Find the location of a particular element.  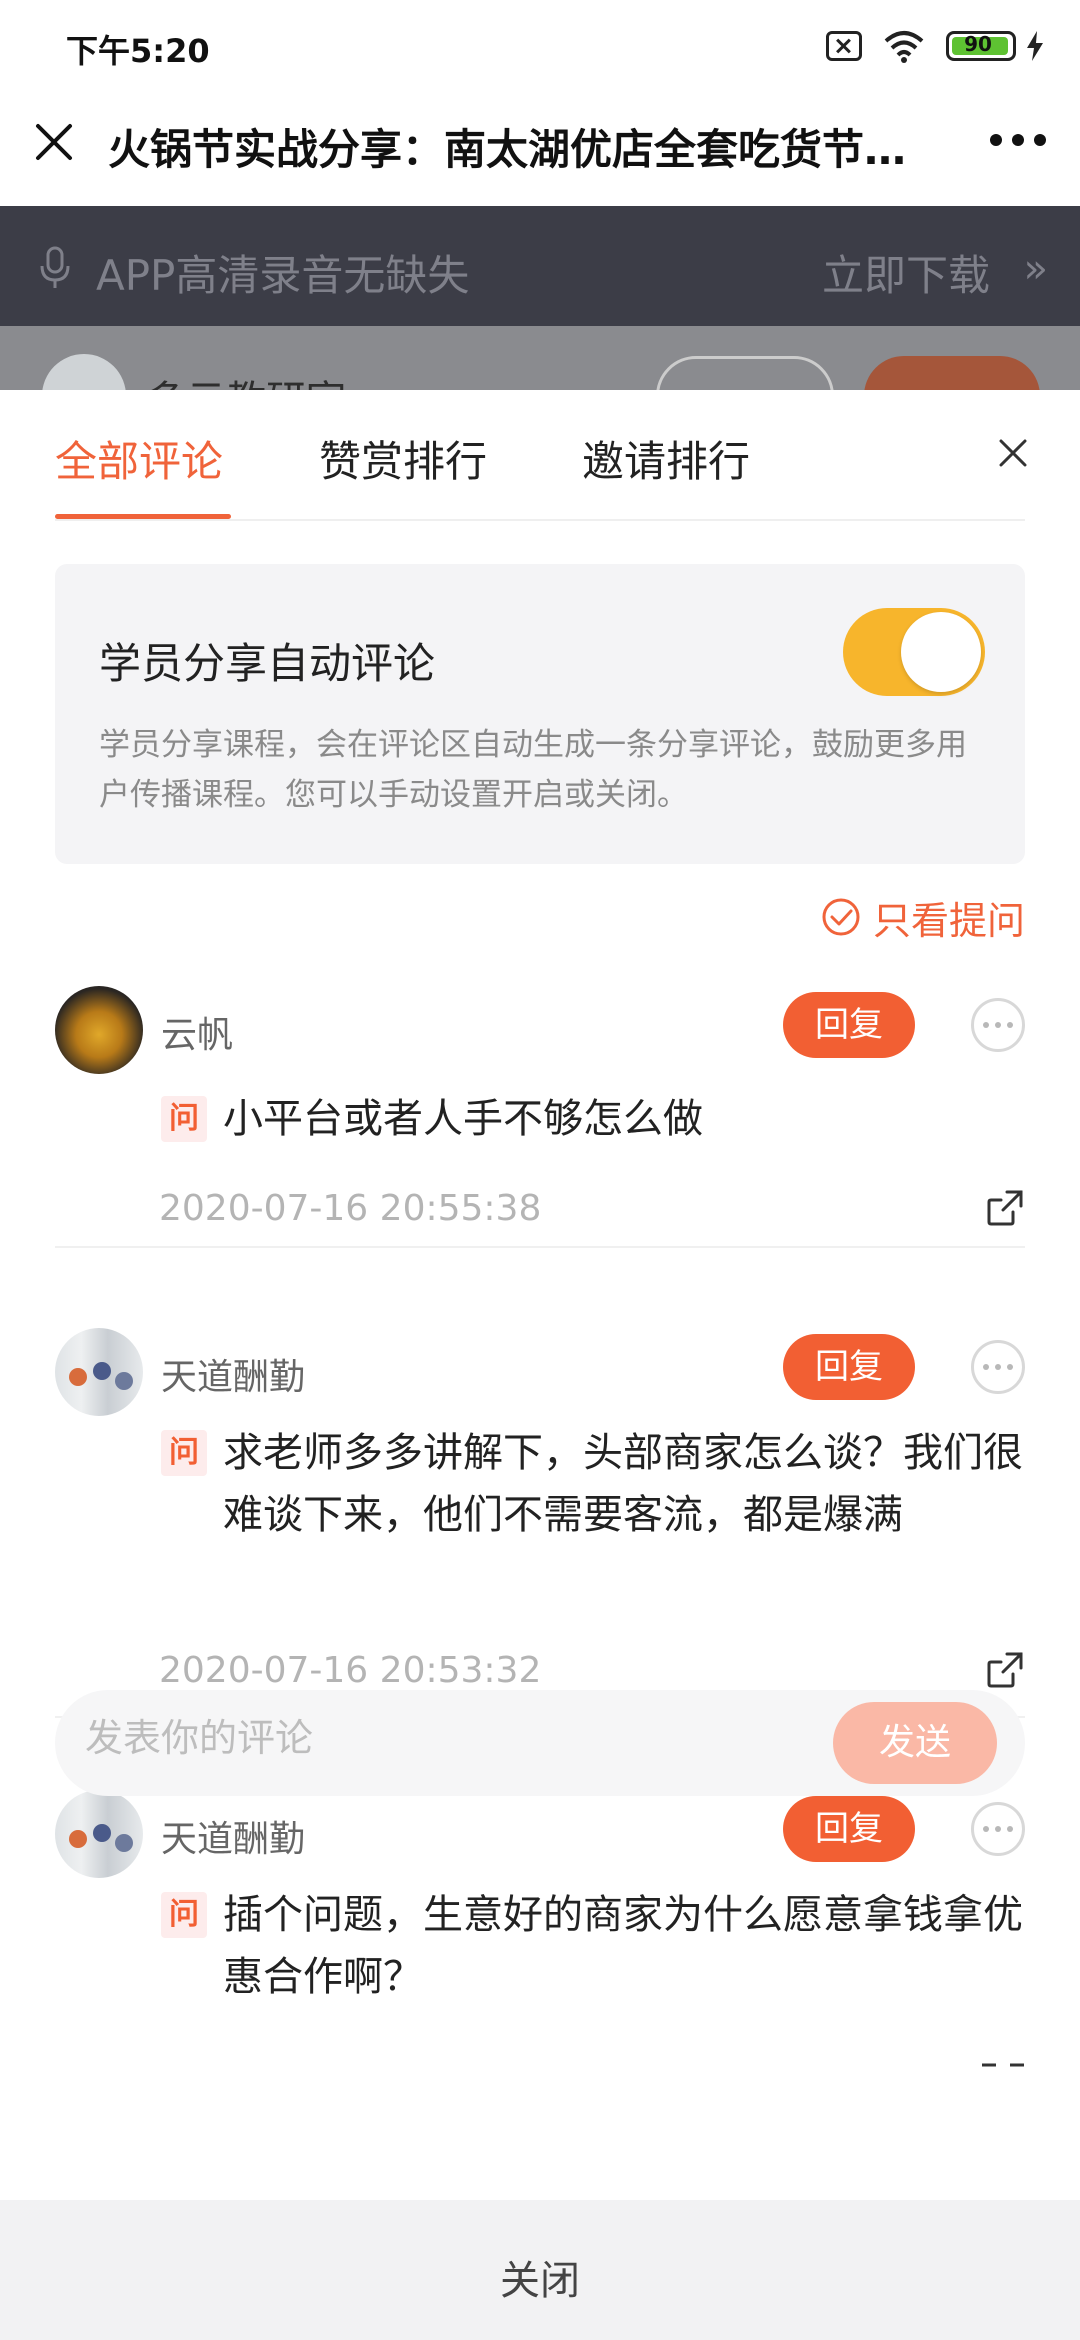

status-icons: 90 is located at coordinates (935, 46).